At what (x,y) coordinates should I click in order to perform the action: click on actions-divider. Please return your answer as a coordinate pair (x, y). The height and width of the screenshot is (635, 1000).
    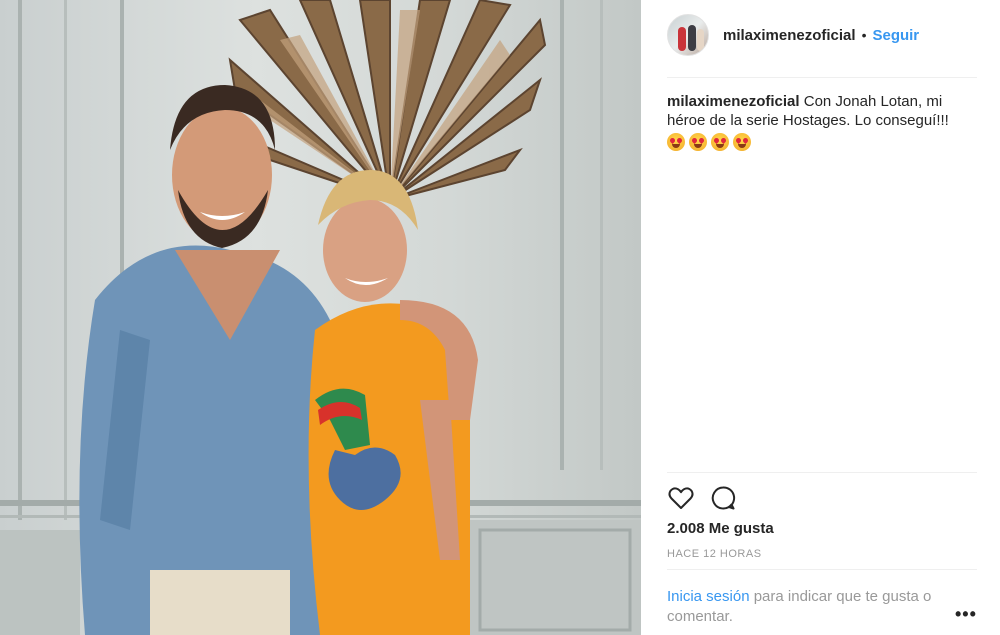
    Looking at the image, I should click on (822, 472).